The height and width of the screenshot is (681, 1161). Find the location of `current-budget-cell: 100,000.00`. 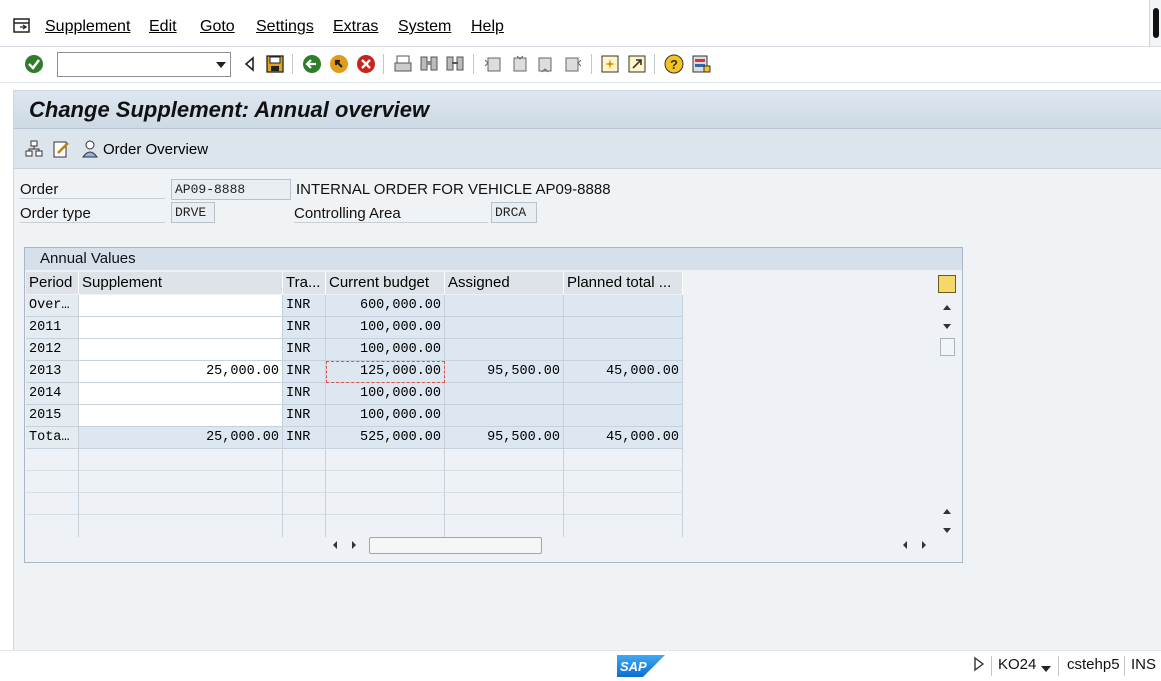

current-budget-cell: 100,000.00 is located at coordinates (385, 416).